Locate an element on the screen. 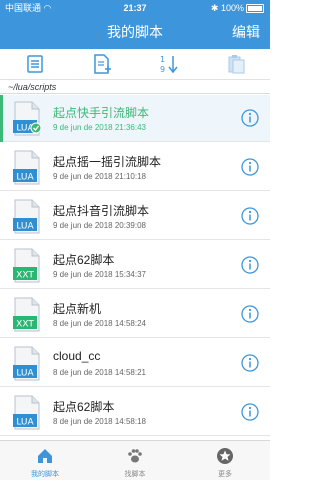 This screenshot has width=320, height=481. tab-label: 找脚本 is located at coordinates (135, 474).